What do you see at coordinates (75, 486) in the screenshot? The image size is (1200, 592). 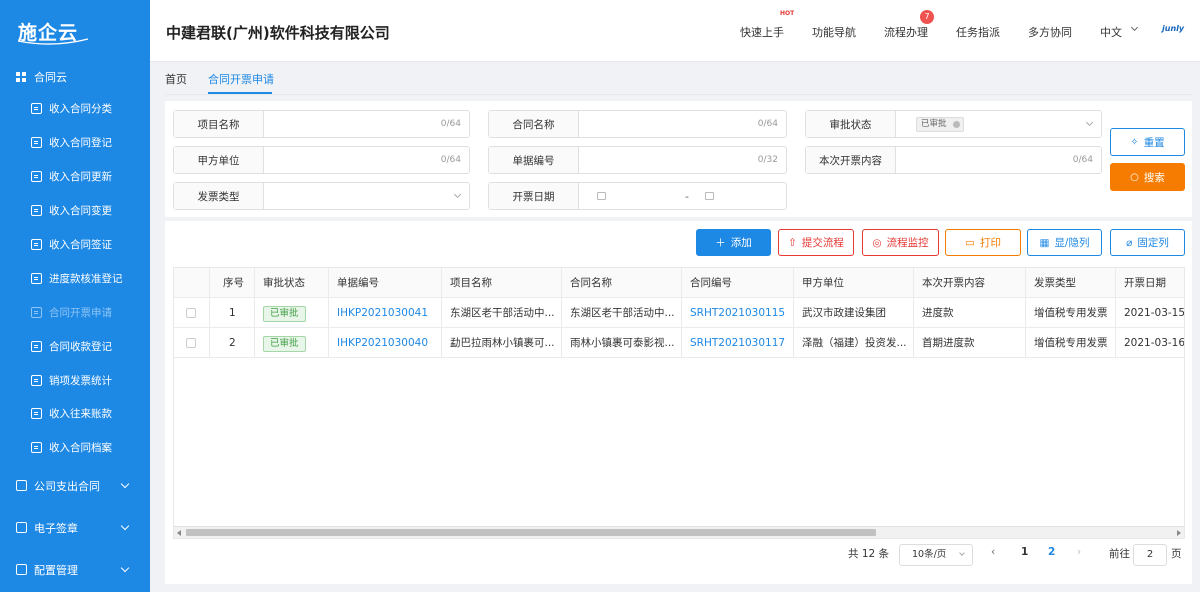 I see `sidebar-section-expense-contracts: 公司支出合同` at bounding box center [75, 486].